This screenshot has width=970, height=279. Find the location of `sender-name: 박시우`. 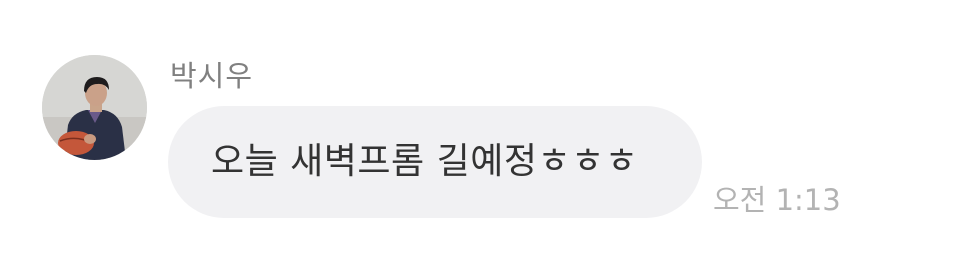

sender-name: 박시우 is located at coordinates (212, 76).